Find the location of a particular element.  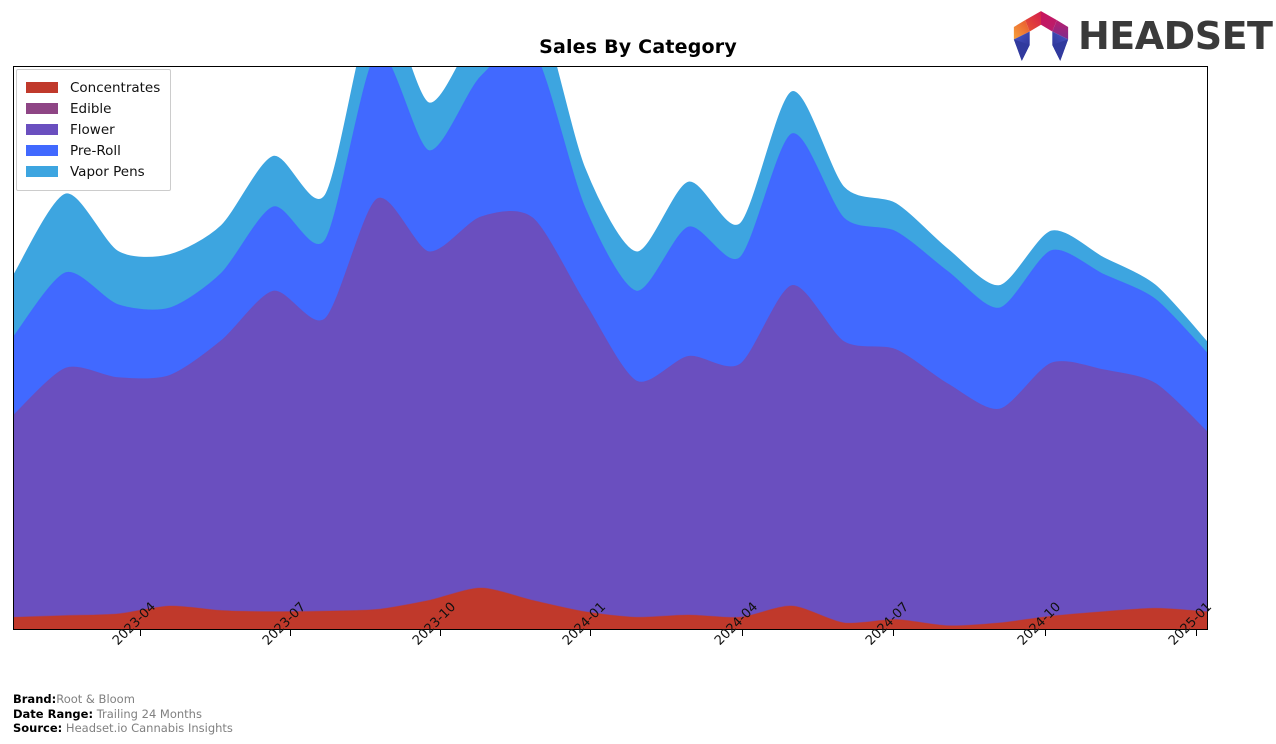

brand-logo: HEADSET is located at coordinates (1142, 36).